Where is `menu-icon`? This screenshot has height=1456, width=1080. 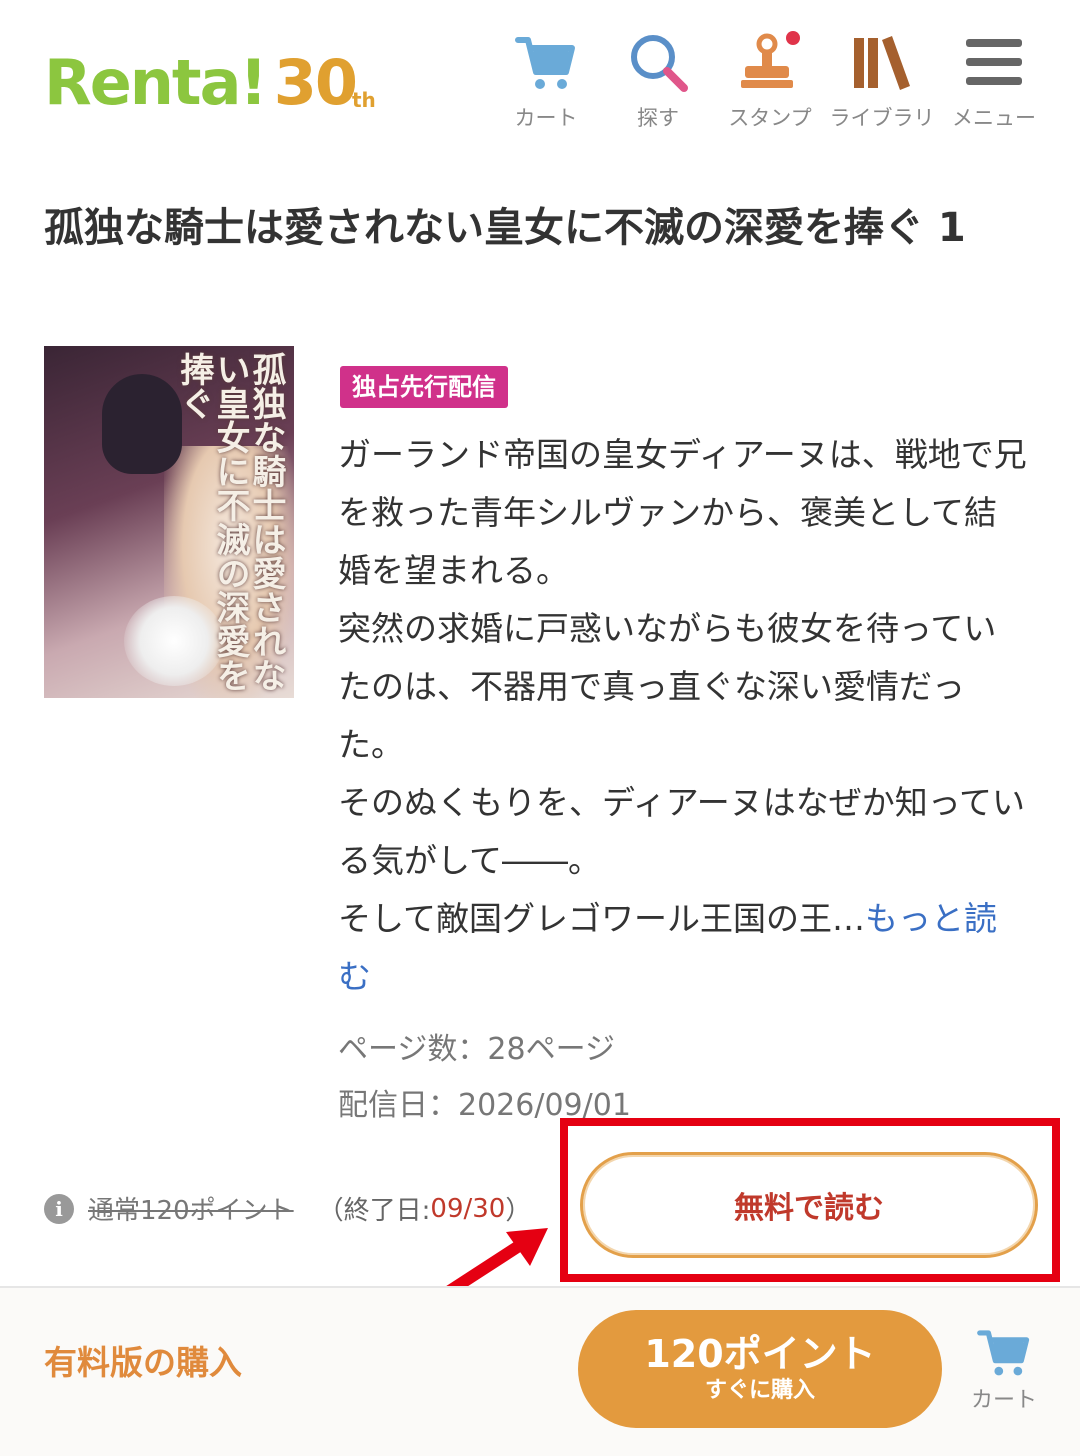
menu-icon is located at coordinates (994, 62).